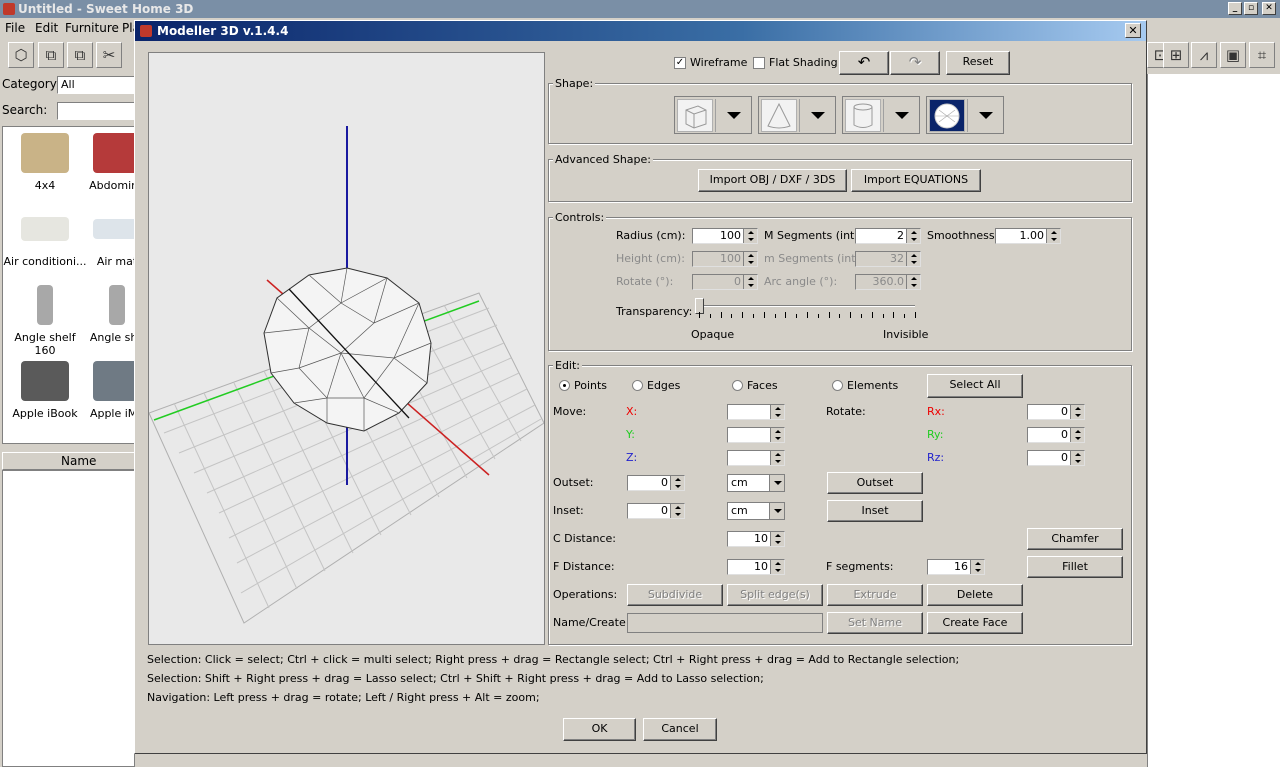  I want to click on move-z-spinner, so click(756, 458).